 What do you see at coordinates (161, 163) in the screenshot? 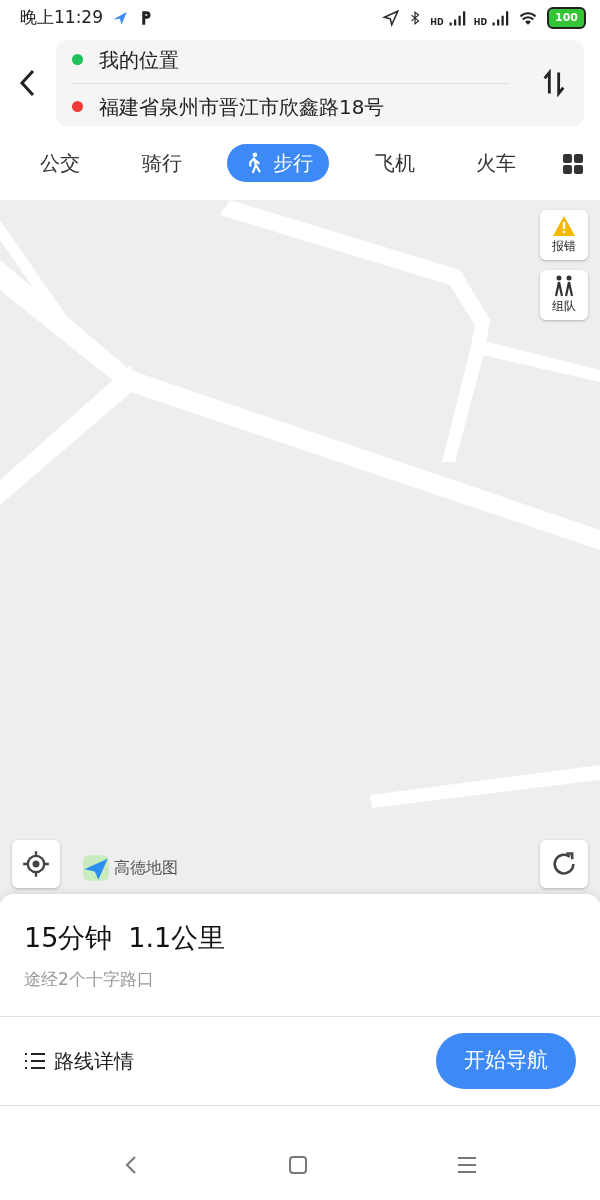
I see `mode-tab: 骑行` at bounding box center [161, 163].